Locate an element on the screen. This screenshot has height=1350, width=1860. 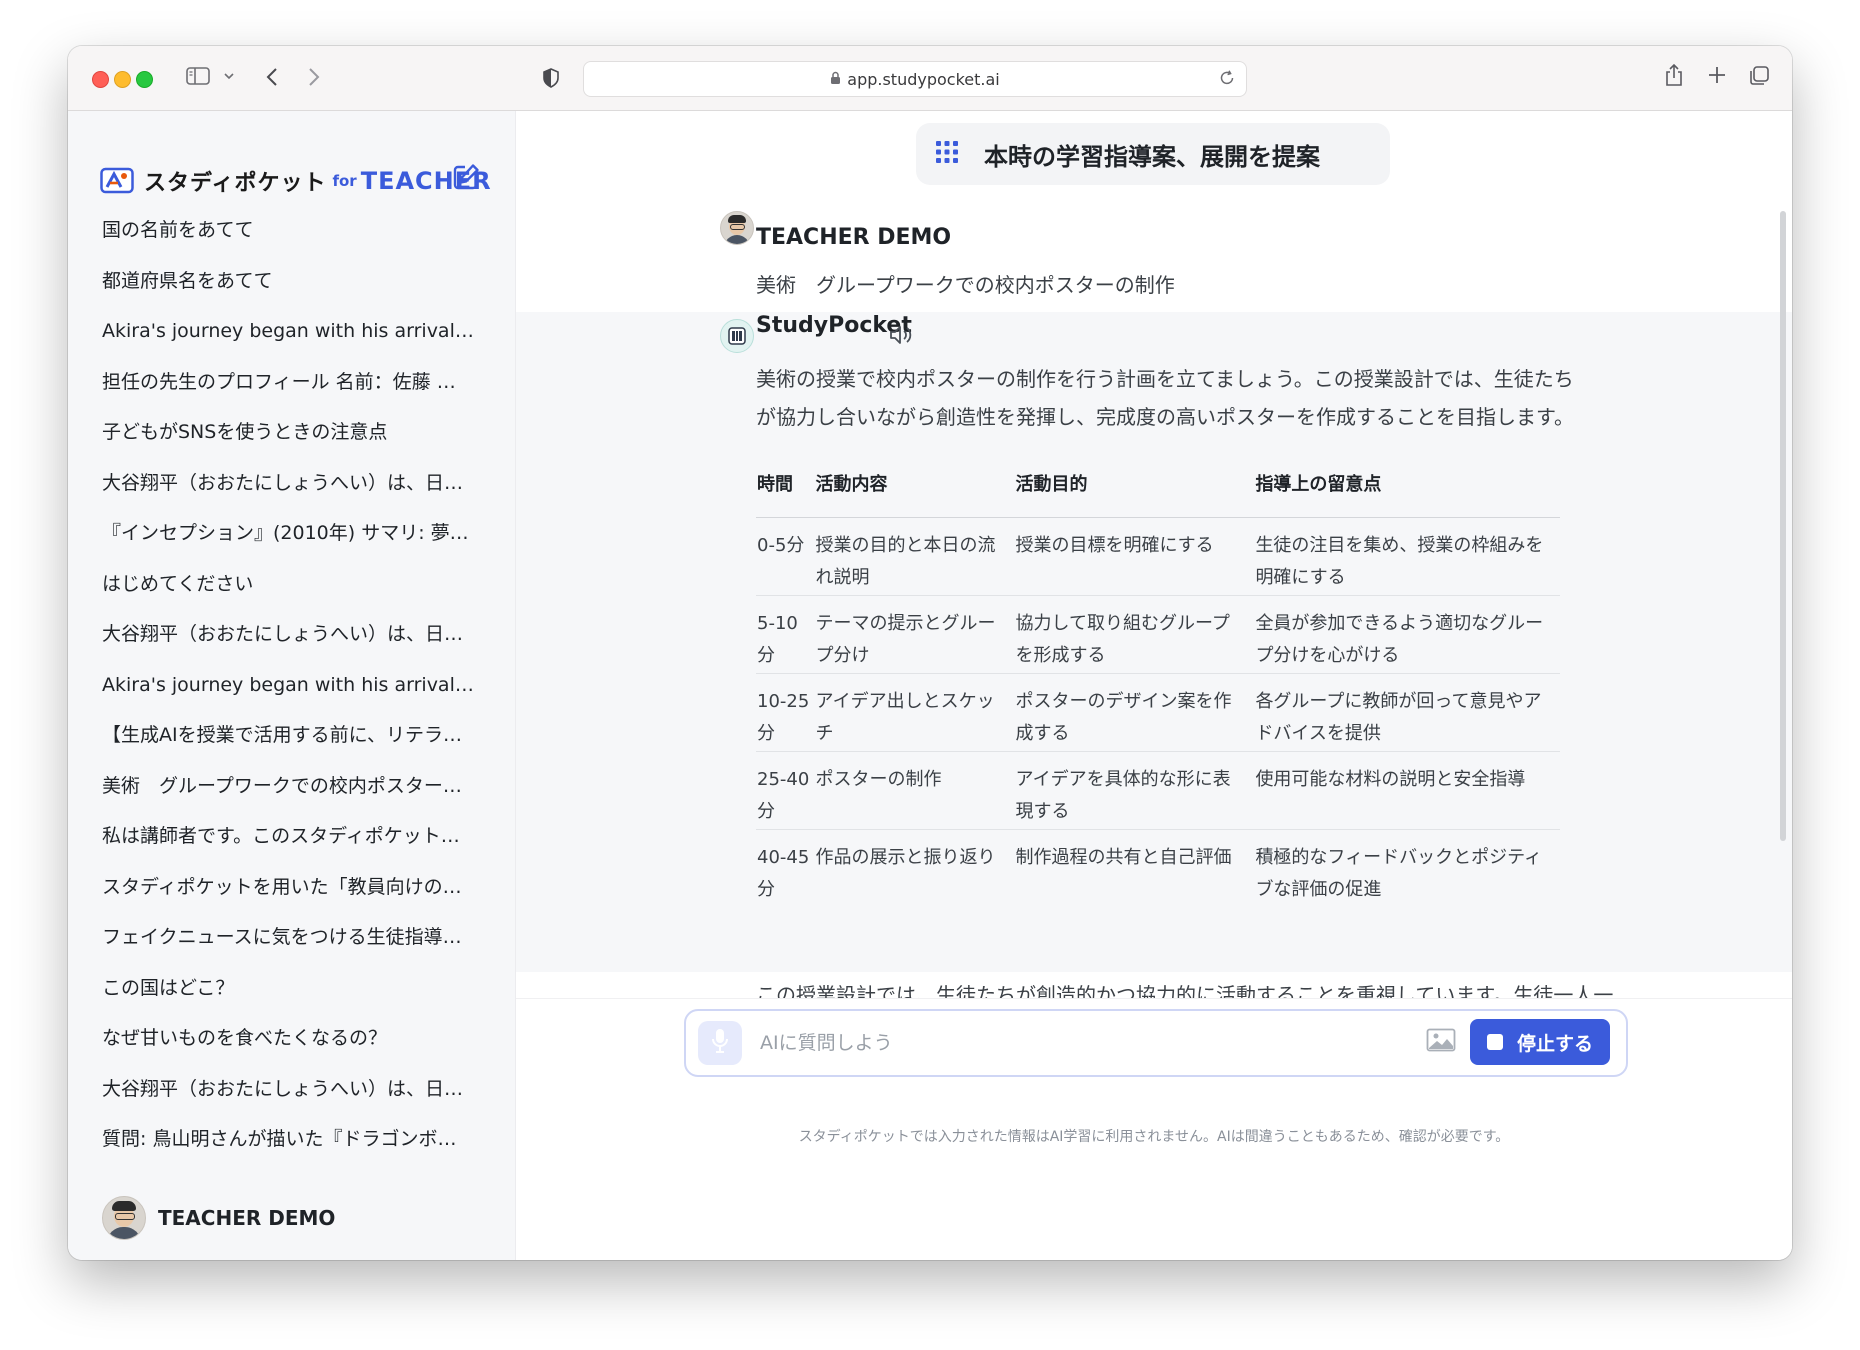
scrollbar is located at coordinates (1783, 526).